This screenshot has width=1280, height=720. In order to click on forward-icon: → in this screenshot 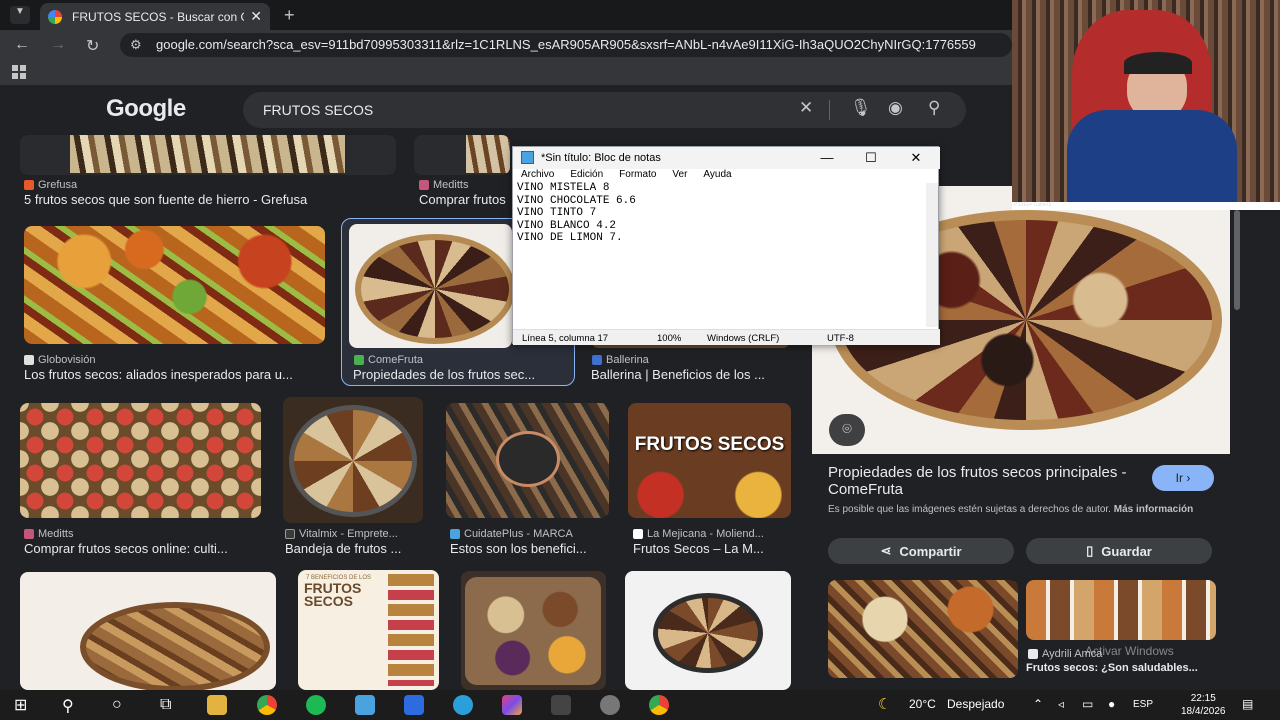, I will do `click(58, 45)`.